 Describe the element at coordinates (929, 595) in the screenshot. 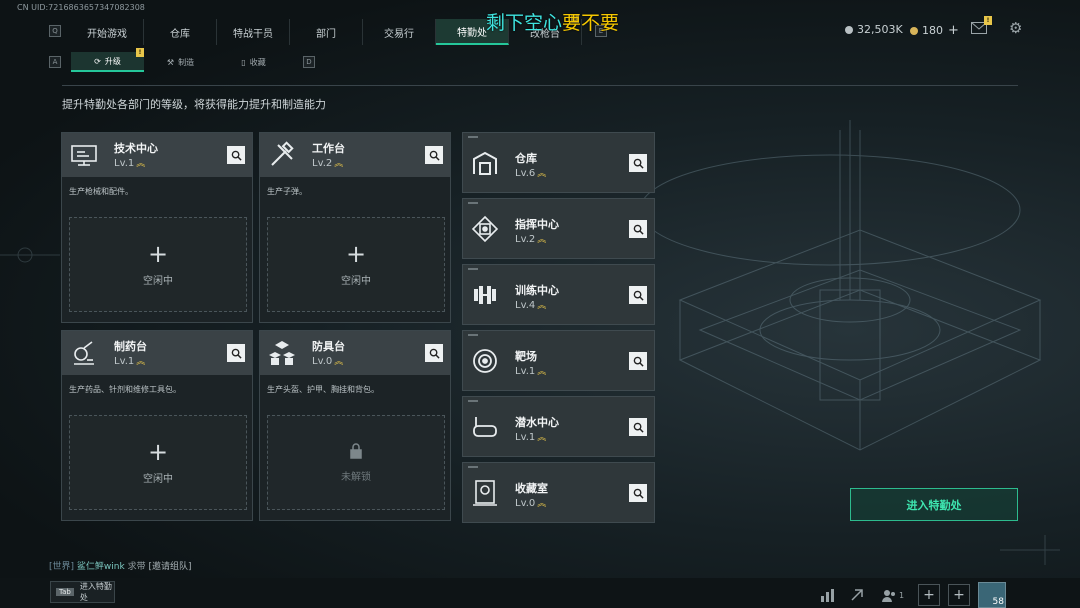

I see `add-teammate-button-1: +` at that location.